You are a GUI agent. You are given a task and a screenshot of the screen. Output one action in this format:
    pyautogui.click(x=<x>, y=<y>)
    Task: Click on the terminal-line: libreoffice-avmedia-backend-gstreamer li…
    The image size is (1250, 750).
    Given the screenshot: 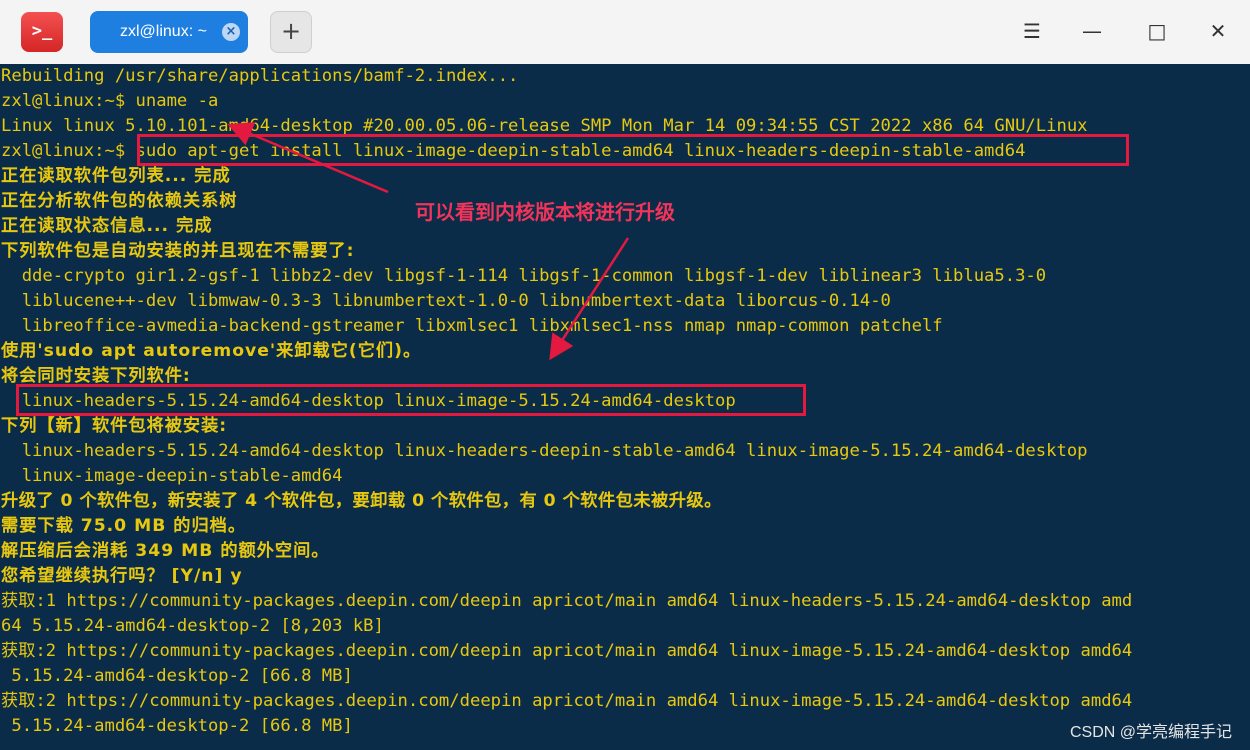 What is the action you would take?
    pyautogui.click(x=472, y=326)
    